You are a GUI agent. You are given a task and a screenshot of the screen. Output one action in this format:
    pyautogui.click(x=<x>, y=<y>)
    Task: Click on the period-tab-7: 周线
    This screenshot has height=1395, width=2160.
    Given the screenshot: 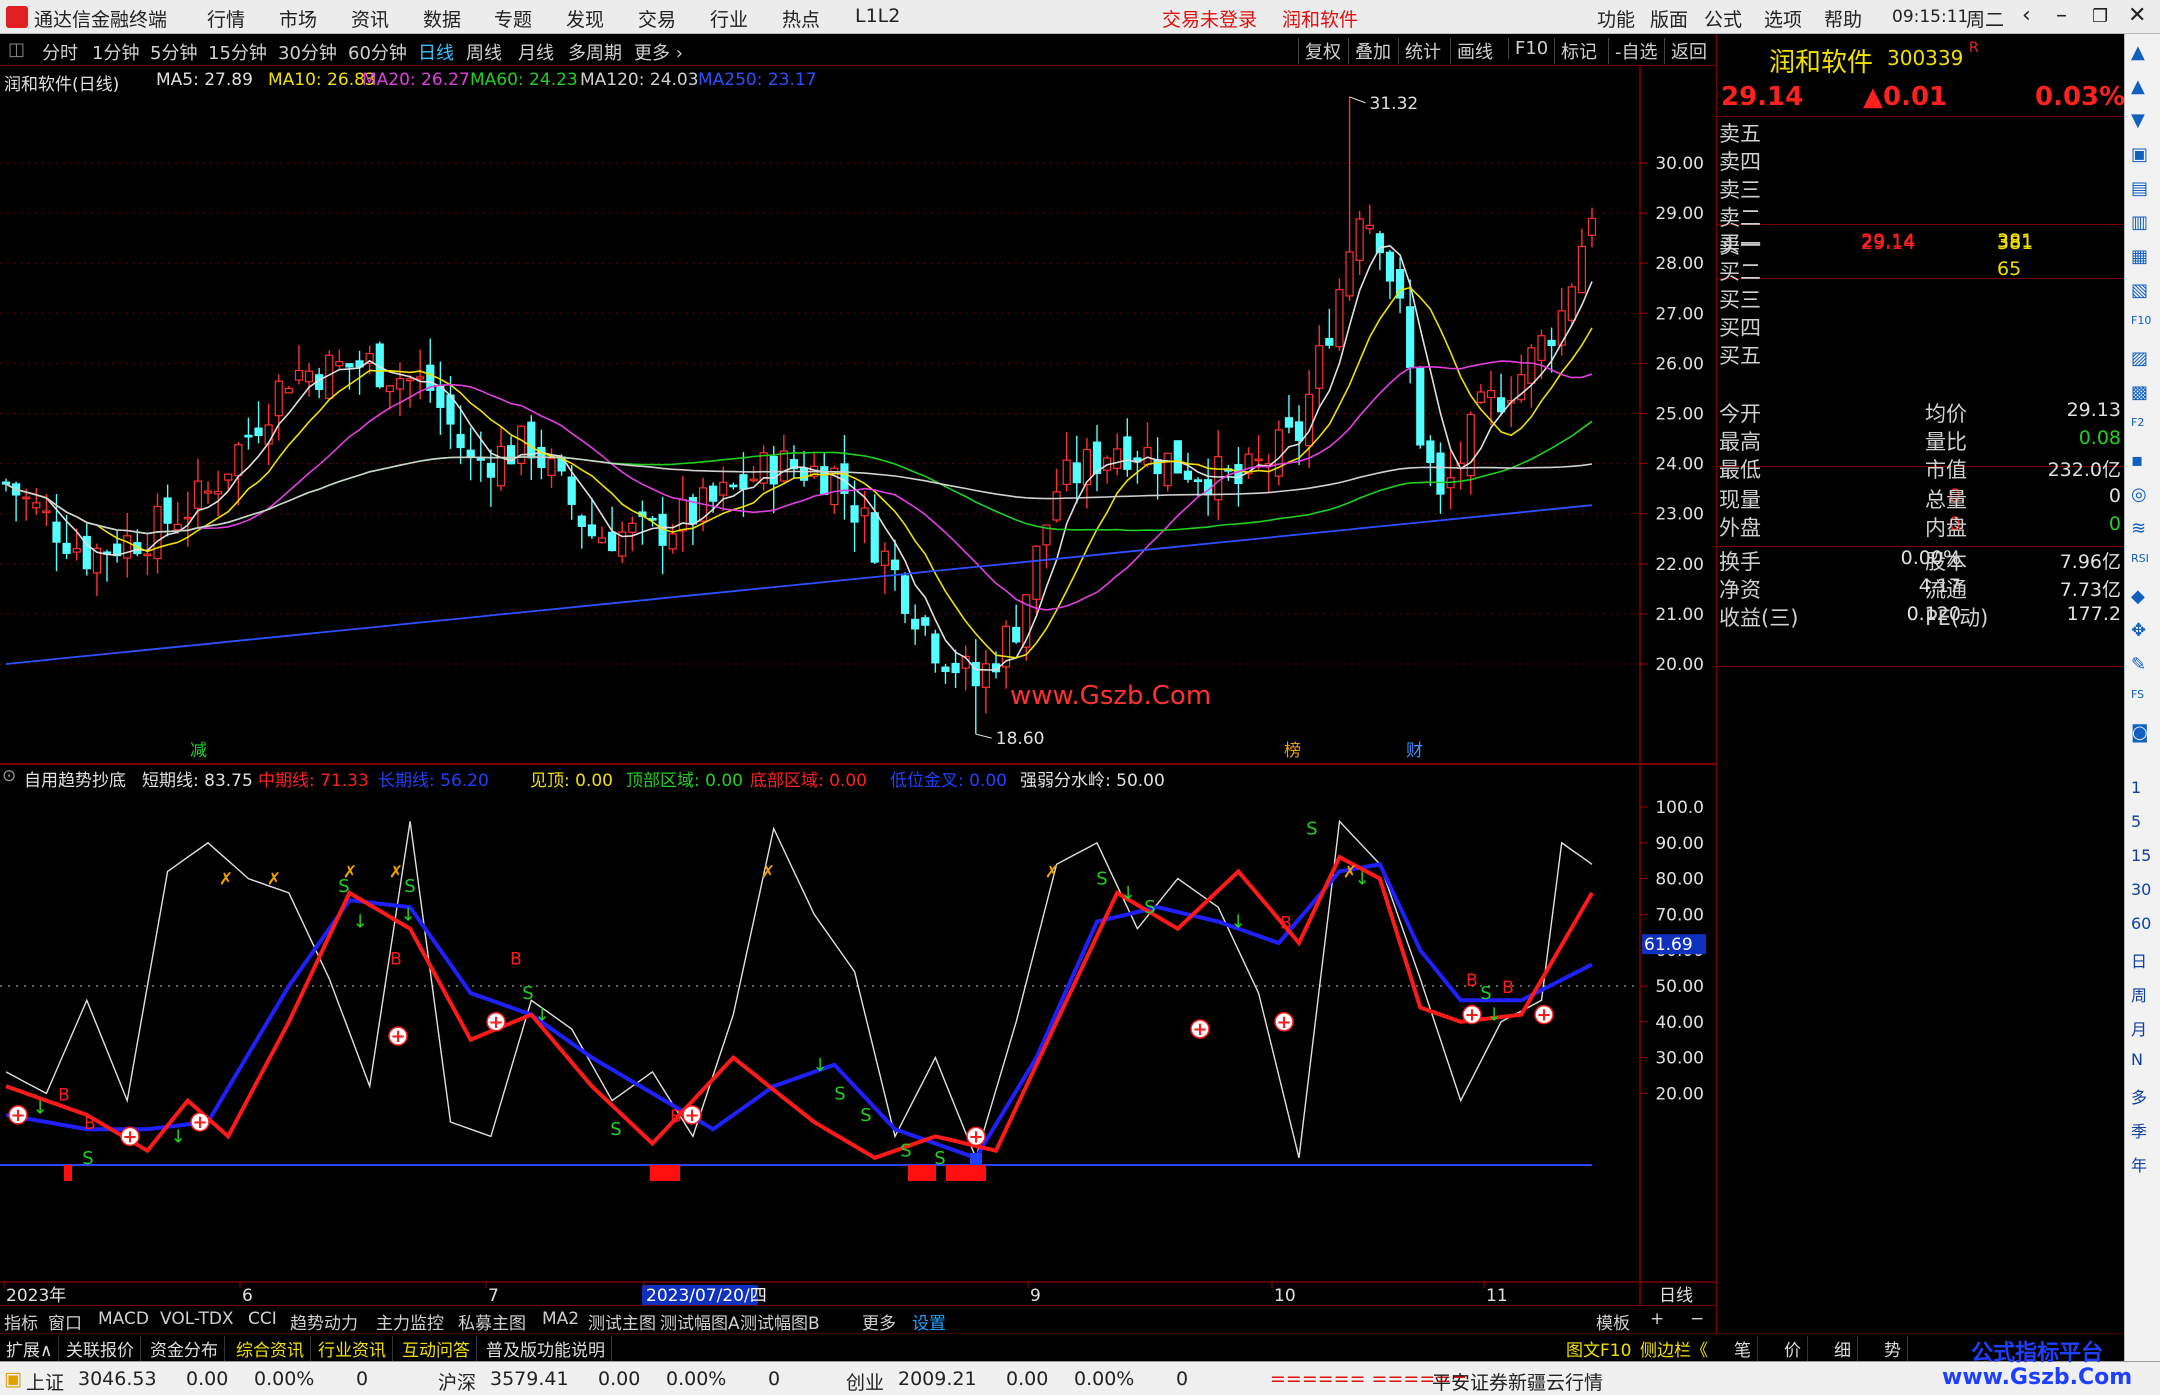 What is the action you would take?
    pyautogui.click(x=484, y=52)
    